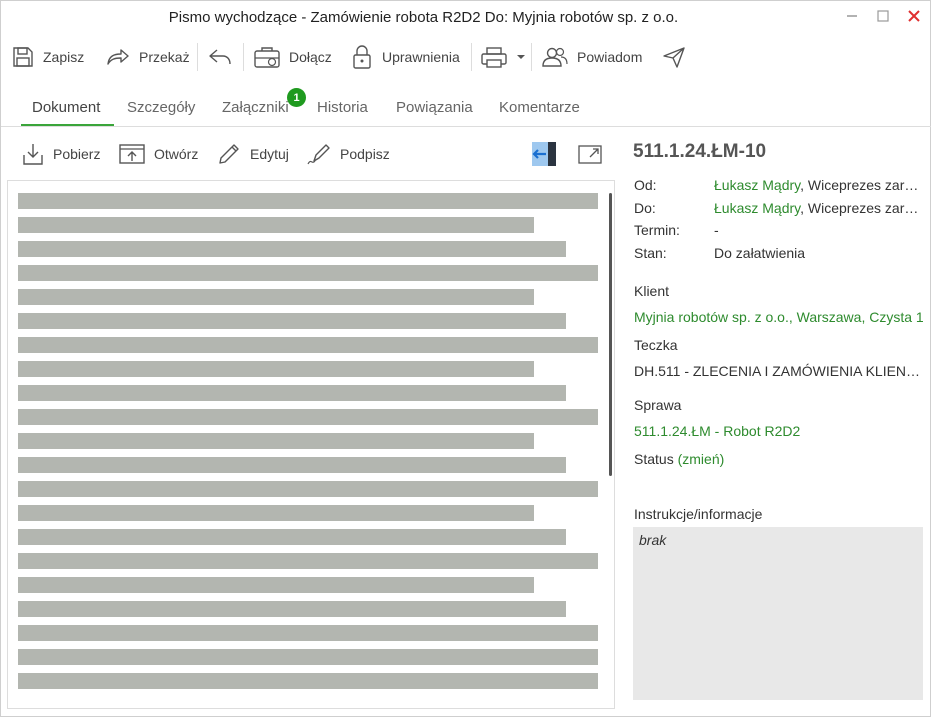 This screenshot has height=717, width=931. What do you see at coordinates (716, 230) in the screenshot?
I see `deadline-value: -` at bounding box center [716, 230].